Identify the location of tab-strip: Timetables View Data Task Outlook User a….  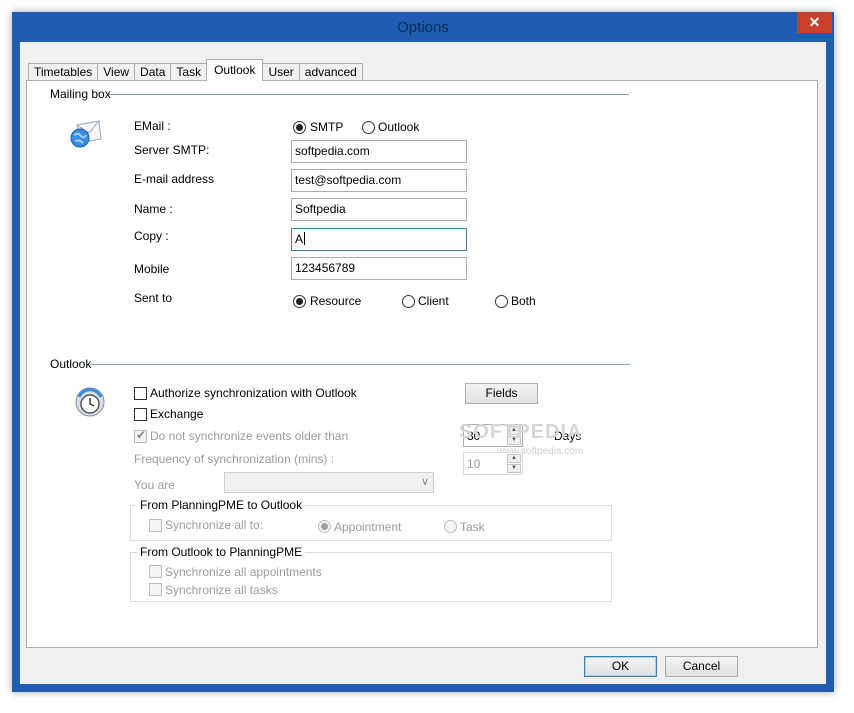
(195, 70).